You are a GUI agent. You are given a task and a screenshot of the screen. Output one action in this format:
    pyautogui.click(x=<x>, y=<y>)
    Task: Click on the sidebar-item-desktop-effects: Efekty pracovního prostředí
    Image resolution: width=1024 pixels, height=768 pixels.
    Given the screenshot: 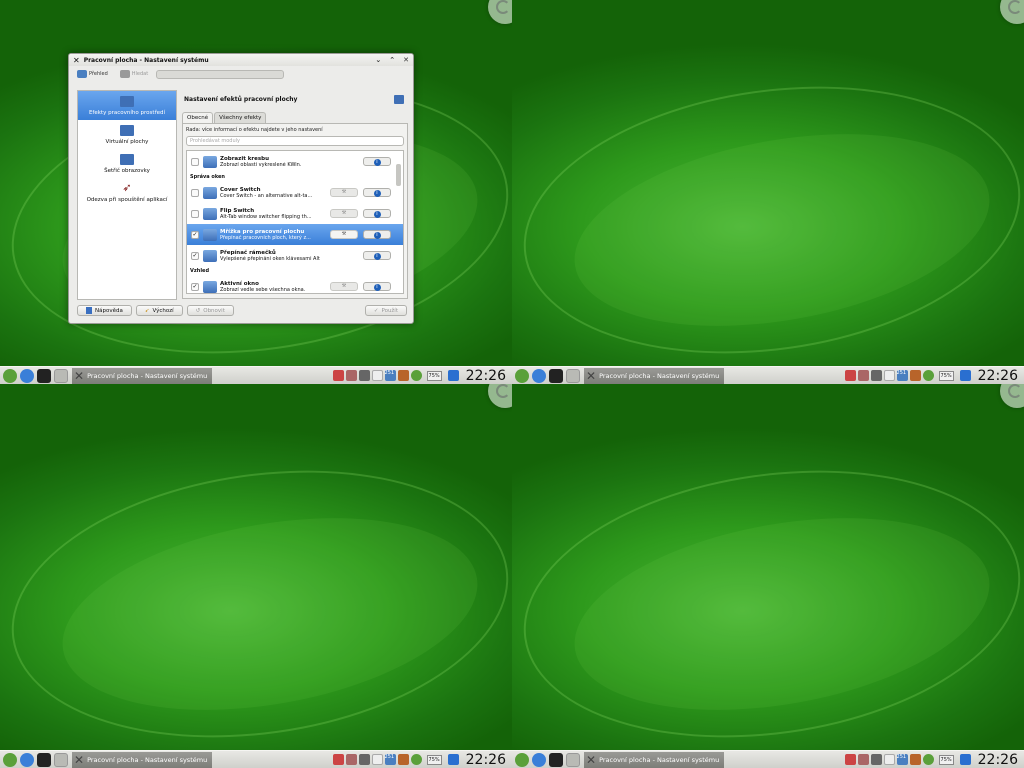 What is the action you would take?
    pyautogui.click(x=127, y=105)
    